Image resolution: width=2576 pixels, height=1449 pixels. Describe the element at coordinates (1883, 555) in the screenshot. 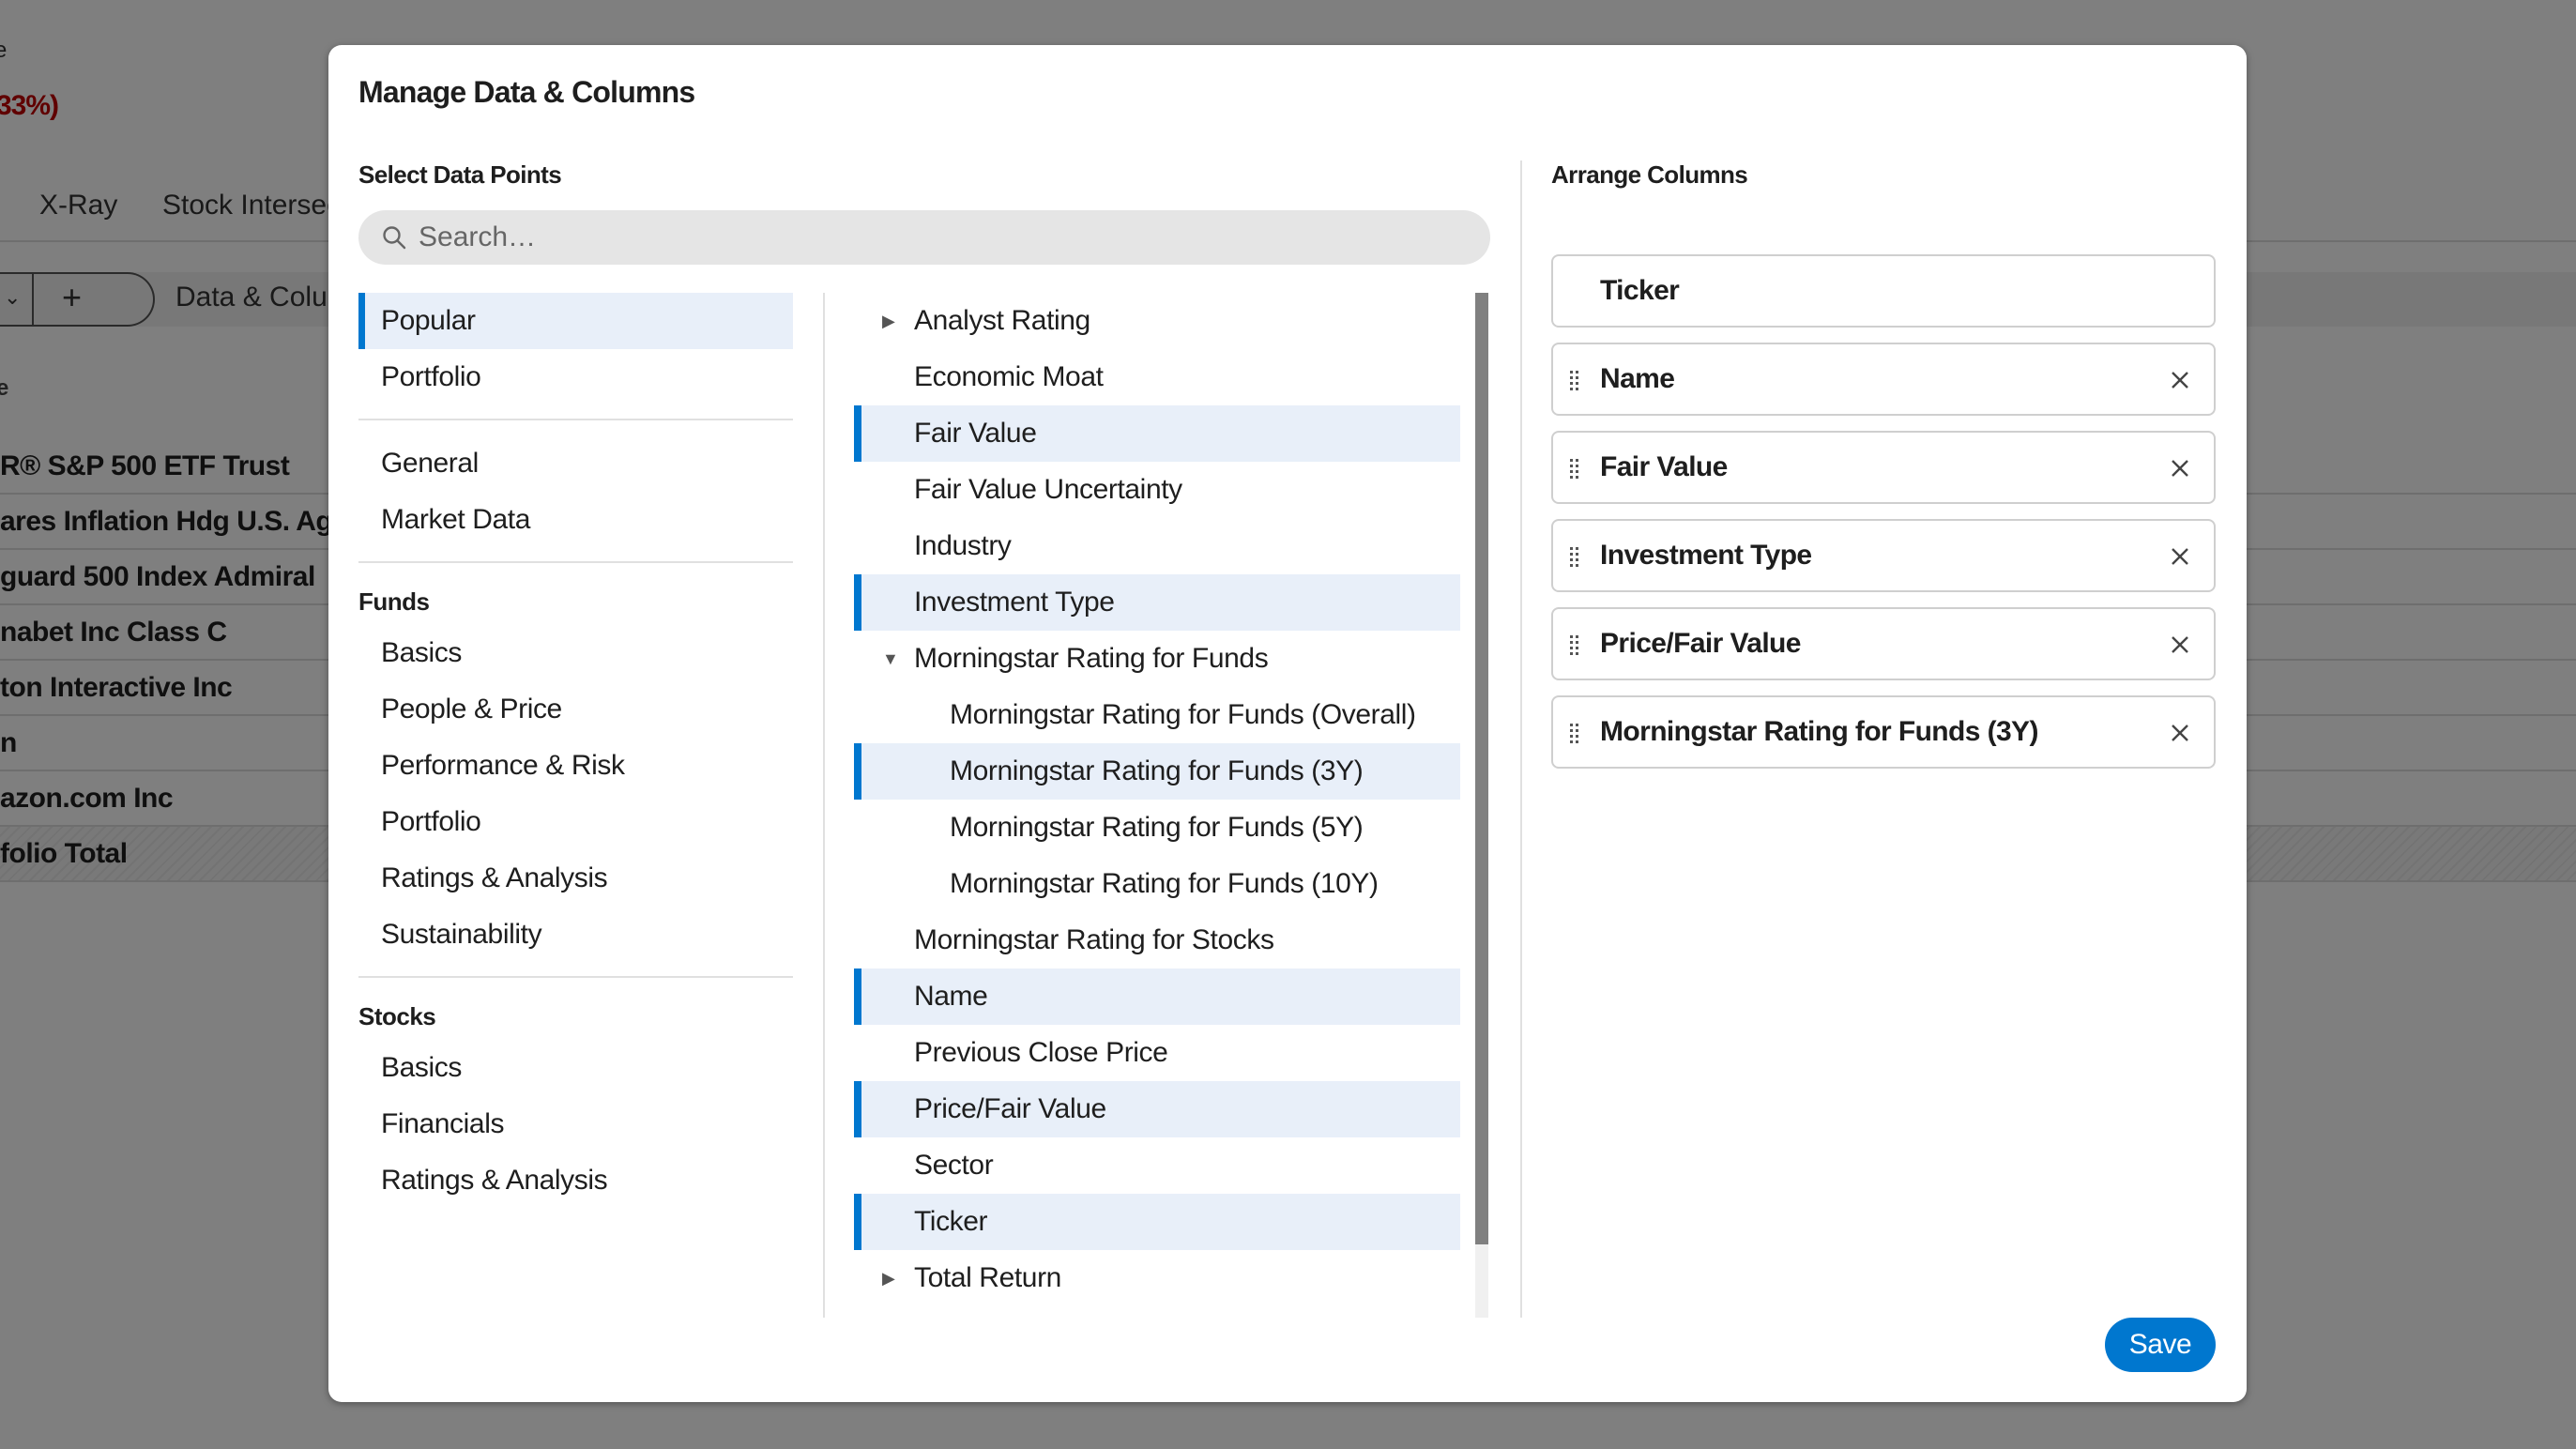

I see `column-card: Investment Type` at that location.